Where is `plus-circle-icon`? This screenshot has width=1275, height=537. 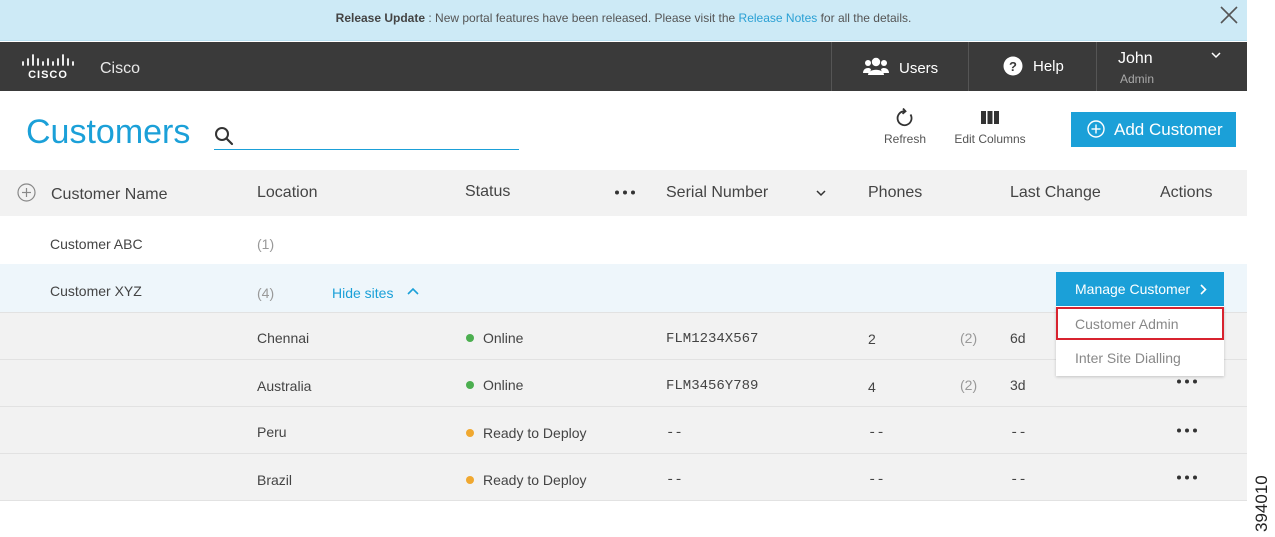 plus-circle-icon is located at coordinates (1096, 129).